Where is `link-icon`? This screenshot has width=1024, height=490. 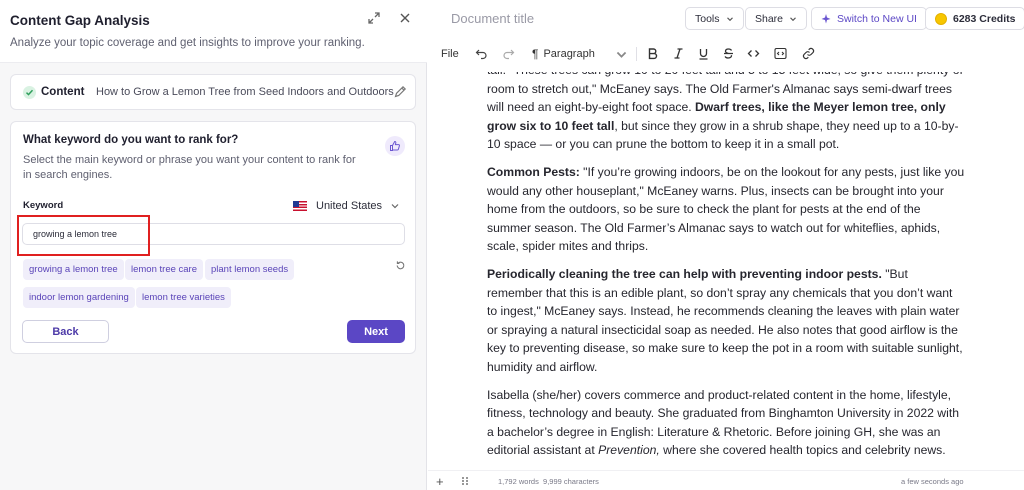 link-icon is located at coordinates (808, 54).